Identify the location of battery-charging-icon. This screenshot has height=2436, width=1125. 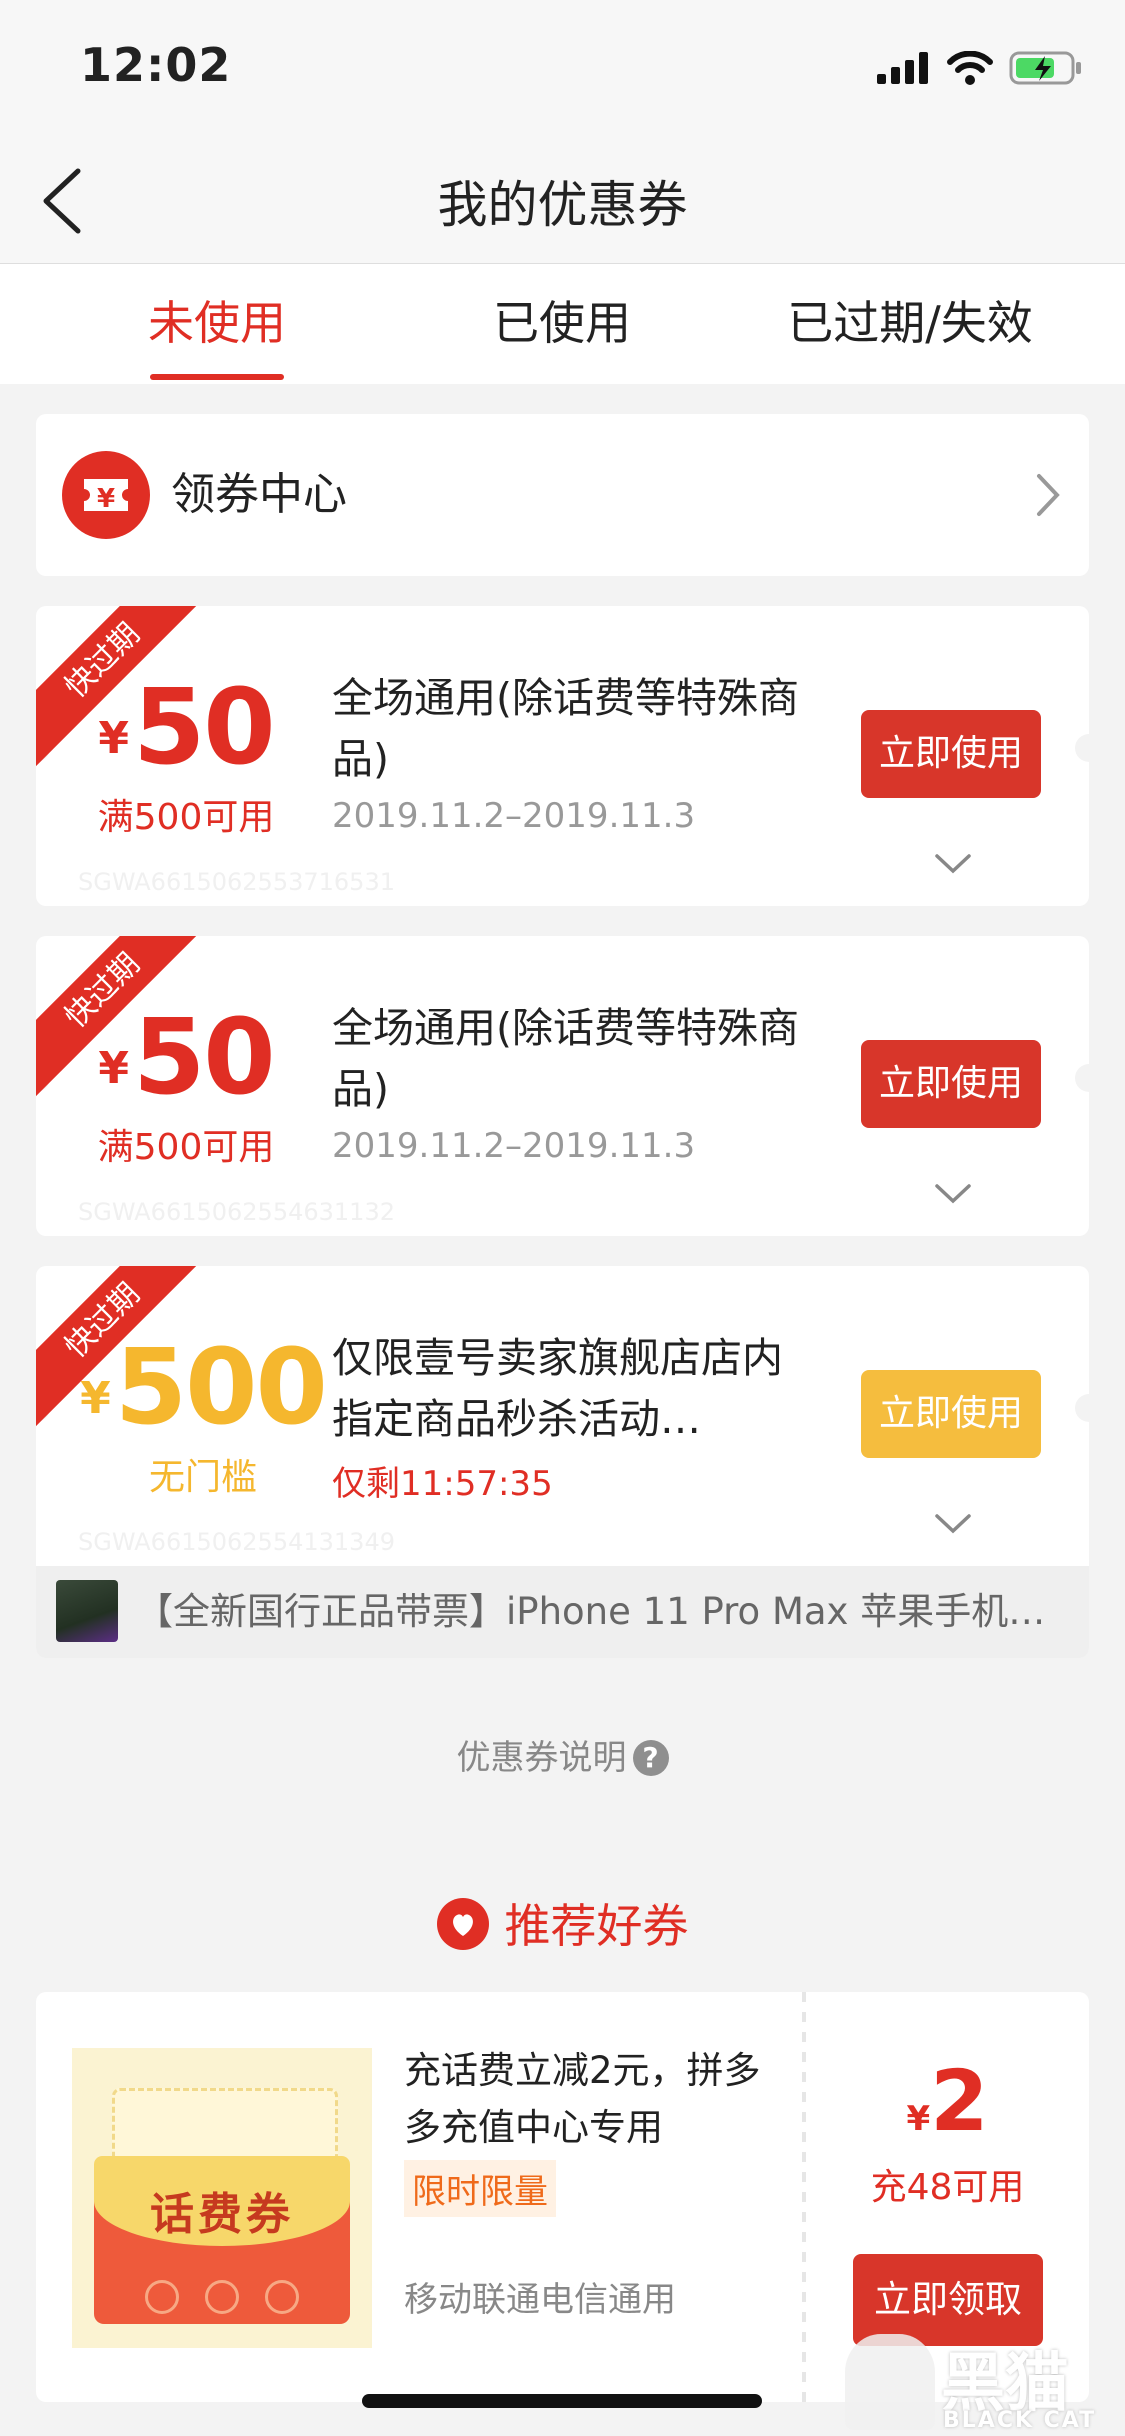
(1045, 68).